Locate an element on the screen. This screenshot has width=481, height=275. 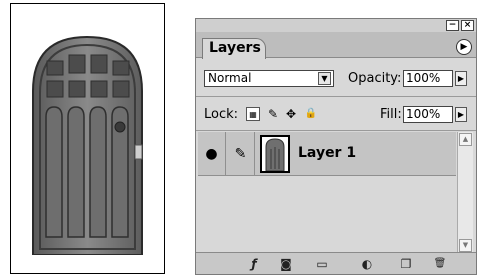
adjustment-layer-icon: ◐ is located at coordinates (367, 264).